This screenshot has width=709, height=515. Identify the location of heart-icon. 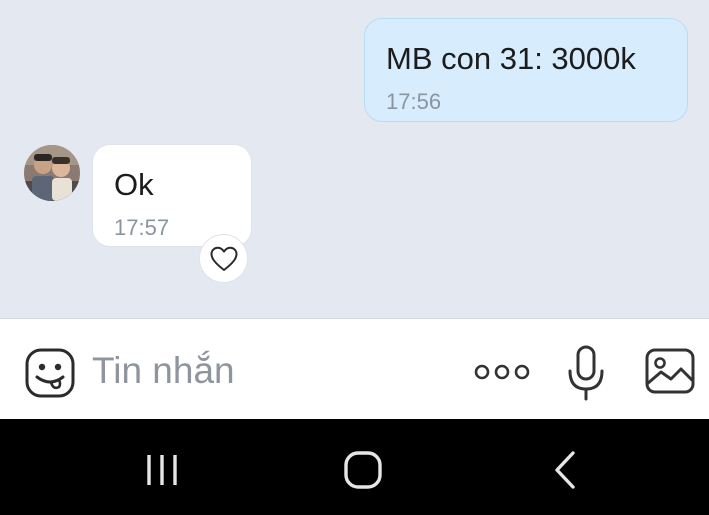
(223, 258).